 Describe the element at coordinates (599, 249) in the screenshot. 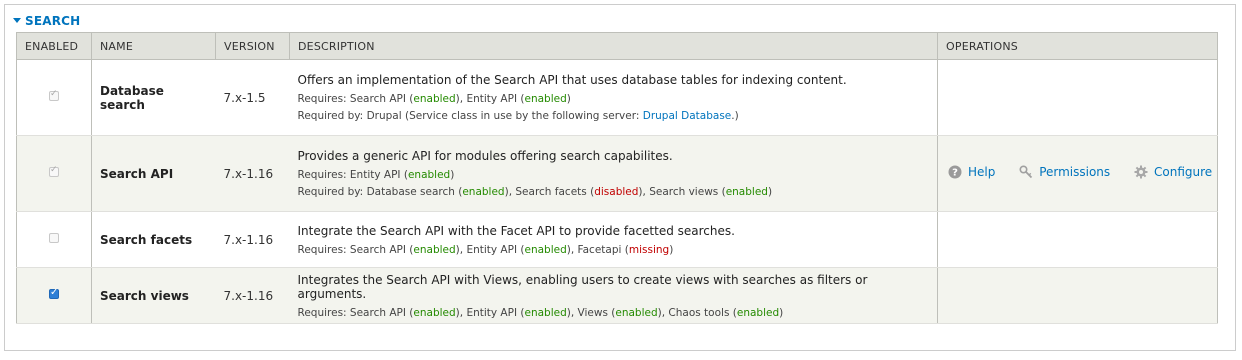

I see `dependency-name: Facetapi` at that location.